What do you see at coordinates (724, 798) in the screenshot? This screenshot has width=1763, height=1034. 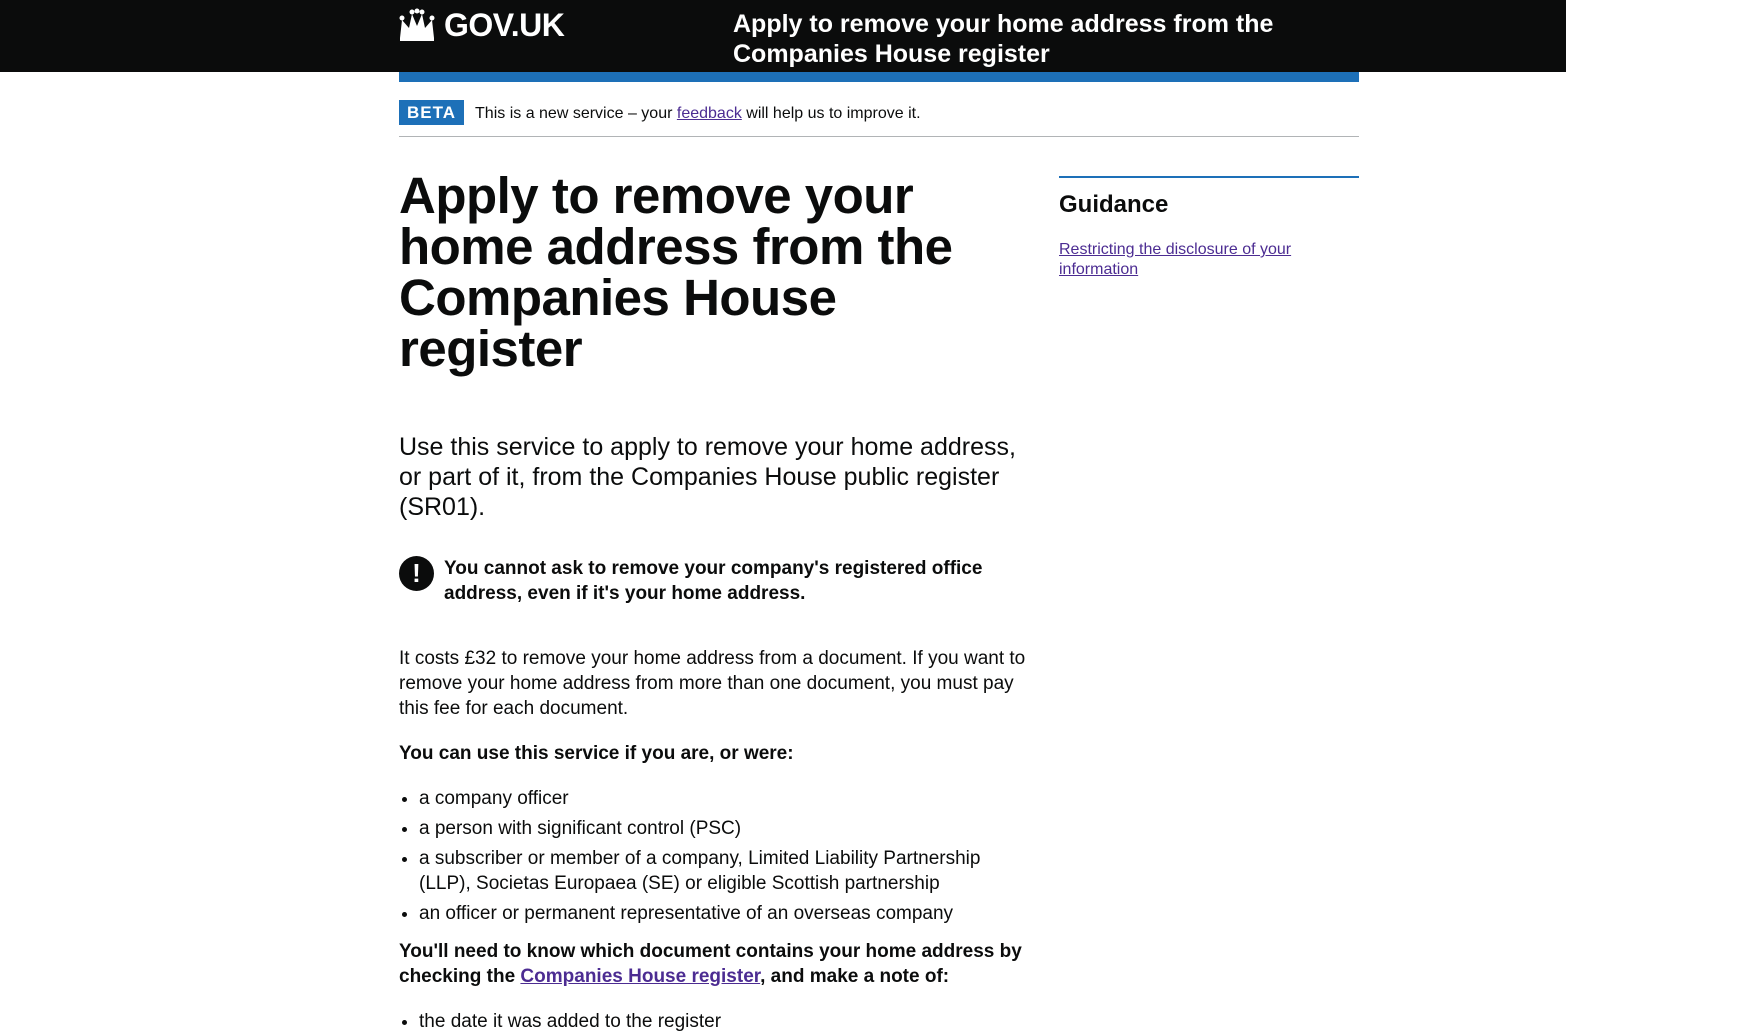 I see `list-item: a company officer` at bounding box center [724, 798].